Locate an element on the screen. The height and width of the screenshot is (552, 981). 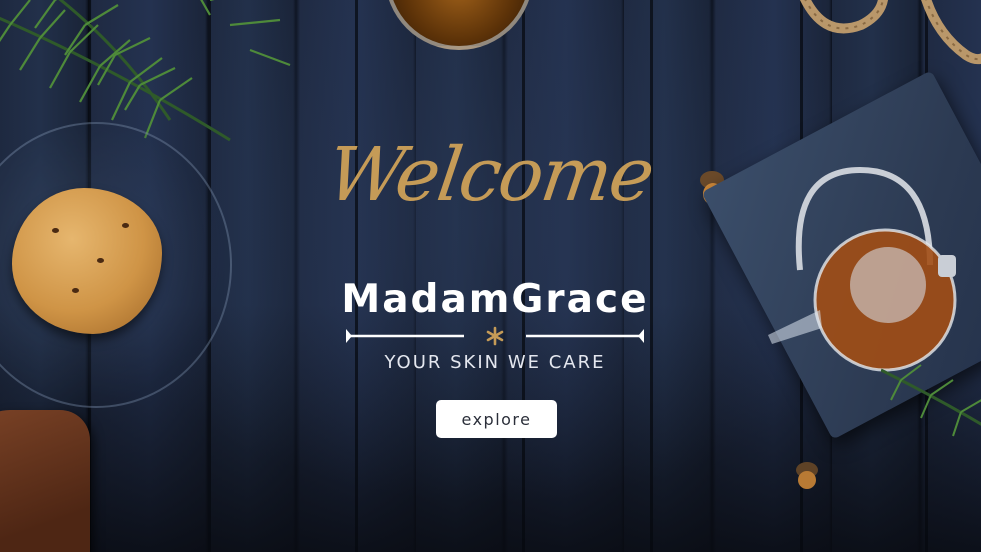
pine-branch-image is located at coordinates (145, 71).